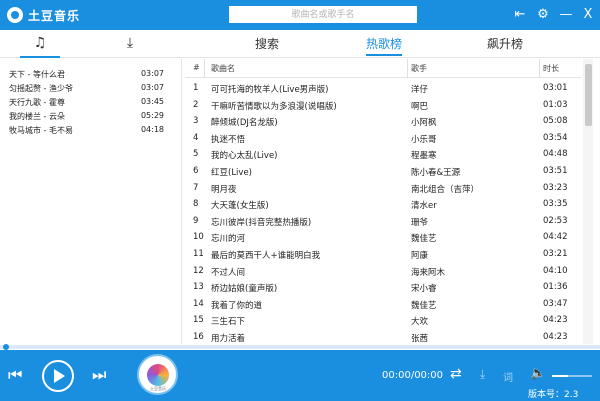 The width and height of the screenshot is (600, 401). What do you see at coordinates (383, 153) in the screenshot?
I see `table-row: 5 我的心太乱(Live) 程墨寒 04:48` at bounding box center [383, 153].